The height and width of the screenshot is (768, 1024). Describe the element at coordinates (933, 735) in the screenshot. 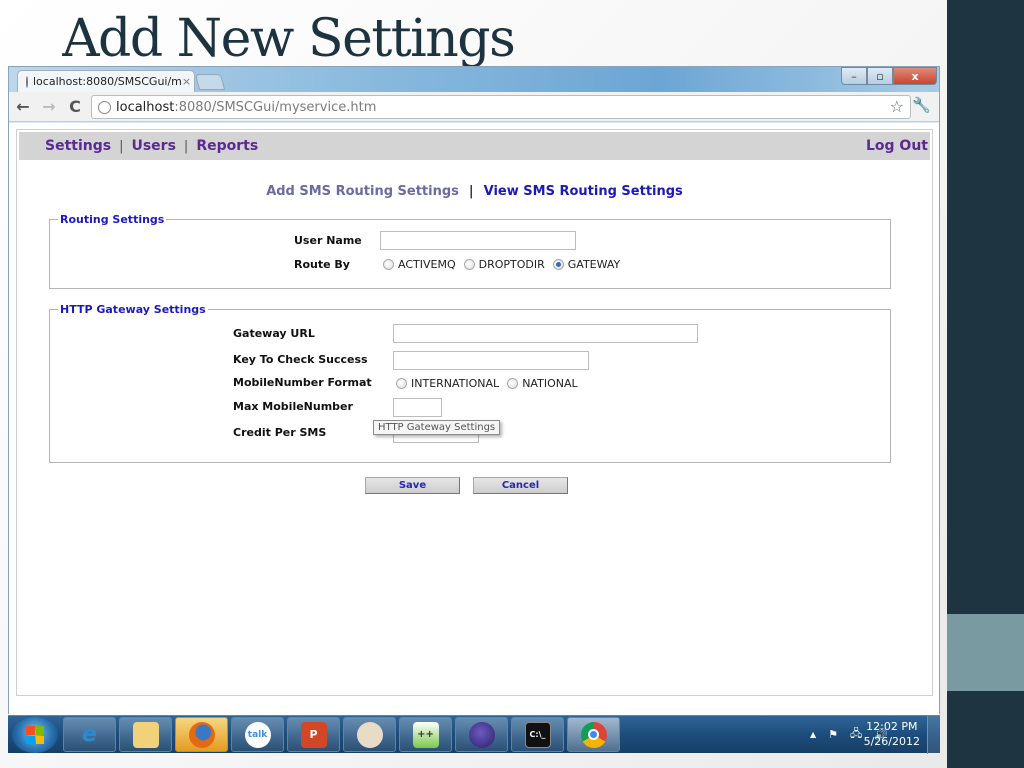

I see `show-desktop-button` at that location.